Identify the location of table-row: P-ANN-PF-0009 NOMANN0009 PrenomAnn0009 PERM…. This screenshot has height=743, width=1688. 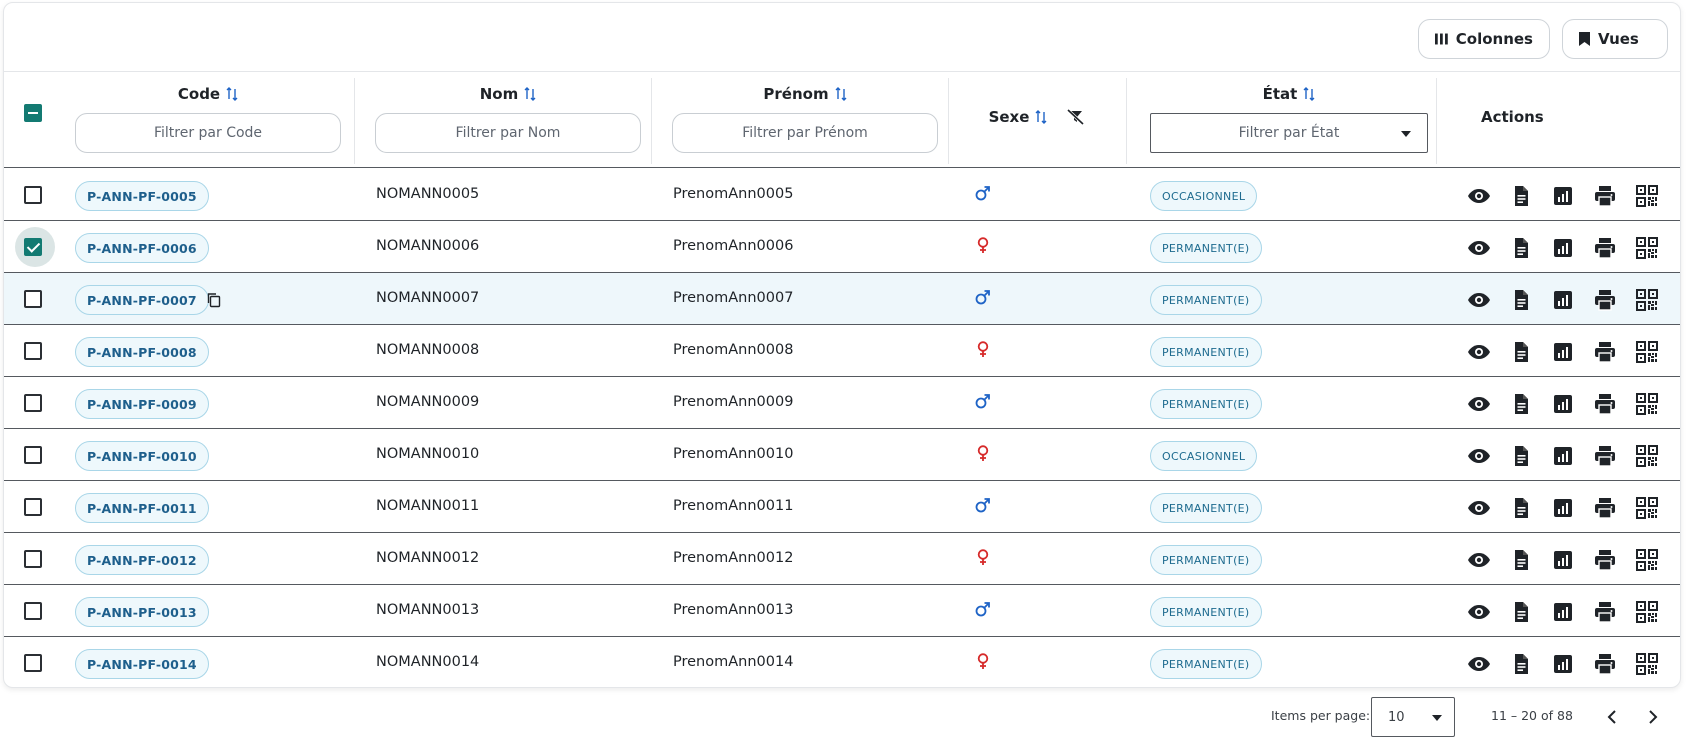
(842, 403).